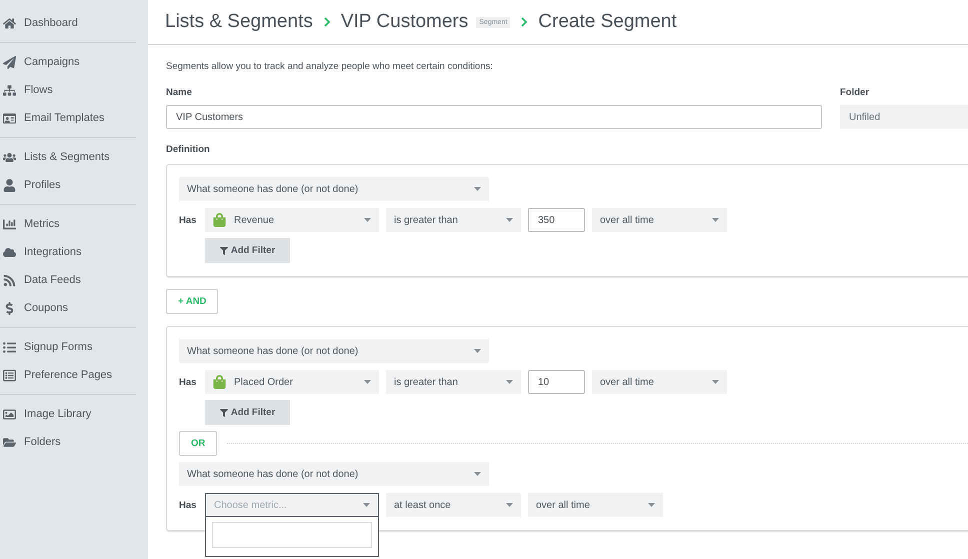 Image resolution: width=968 pixels, height=559 pixels. Describe the element at coordinates (68, 375) in the screenshot. I see `sidebar-item: Preference Pages` at that location.